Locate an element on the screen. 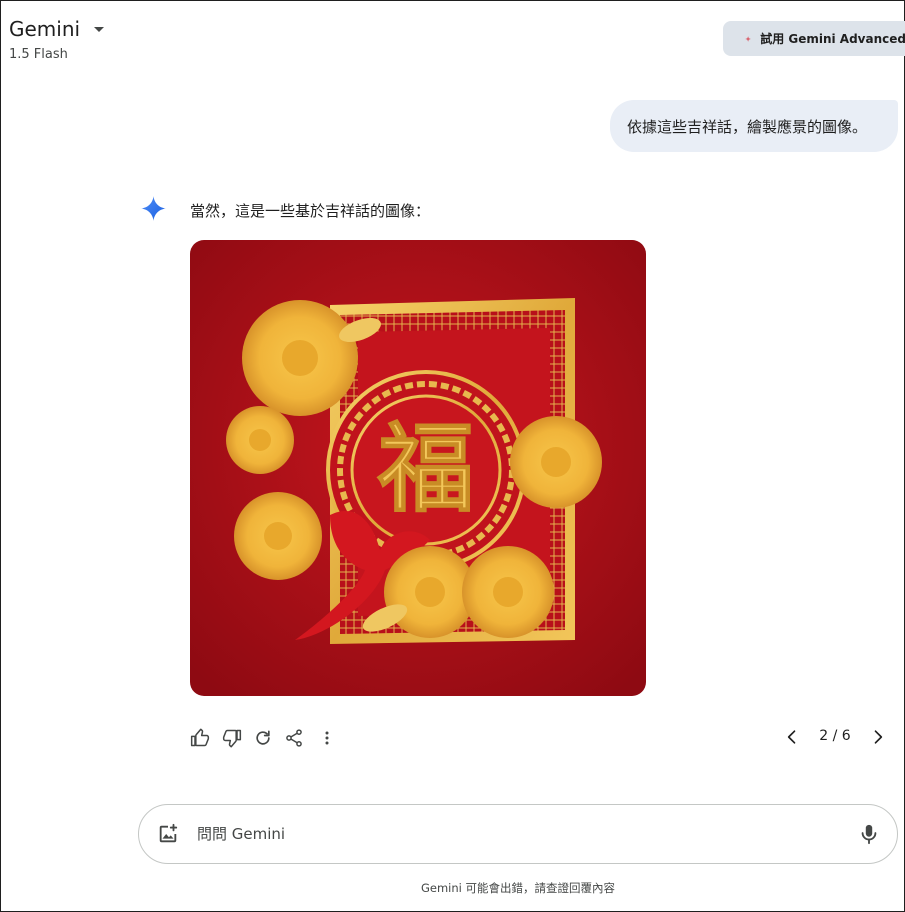 This screenshot has width=905, height=912. microphone-icon is located at coordinates (869, 834).